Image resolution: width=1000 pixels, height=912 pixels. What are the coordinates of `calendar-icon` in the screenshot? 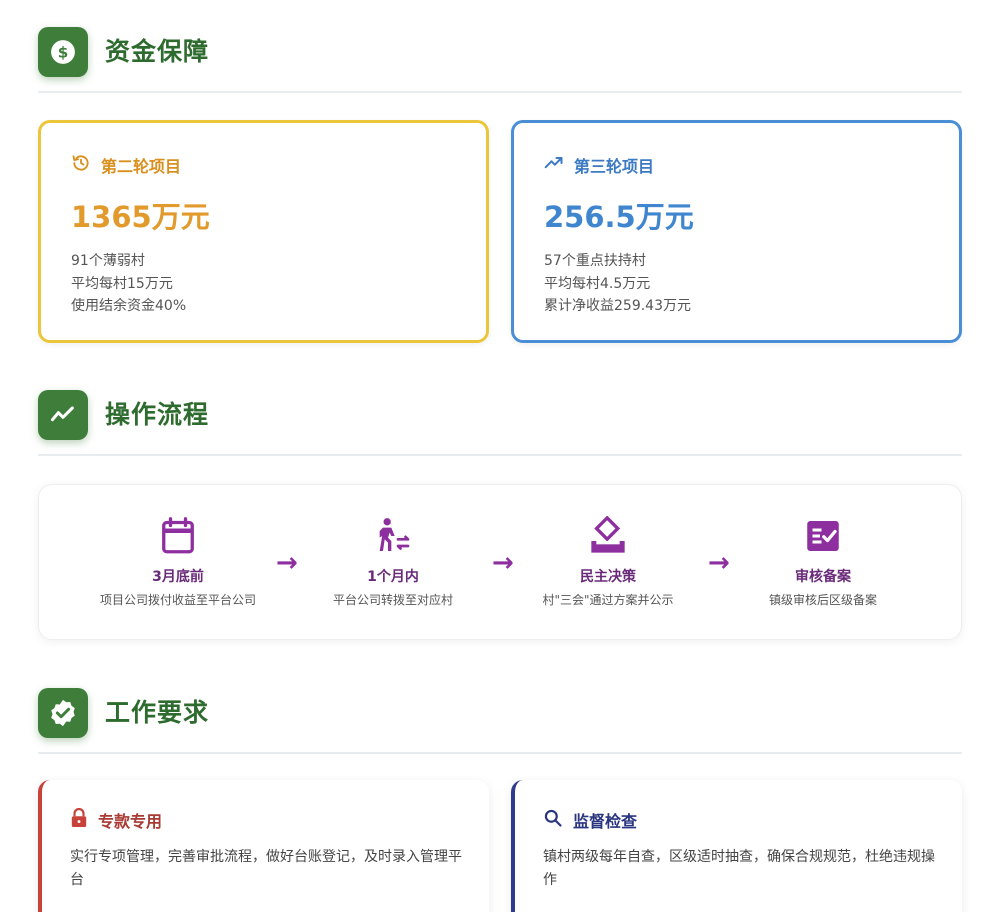 It's located at (178, 536).